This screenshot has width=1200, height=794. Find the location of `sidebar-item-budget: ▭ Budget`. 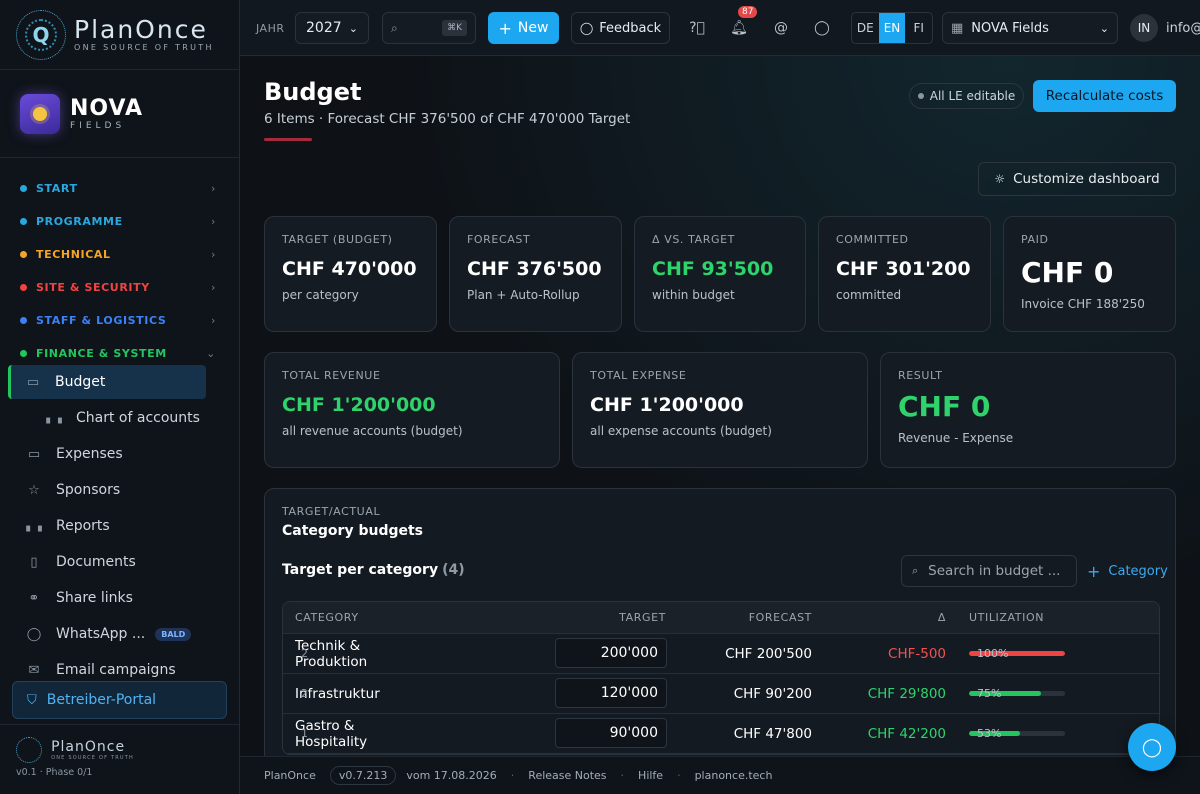

sidebar-item-budget: ▭ Budget is located at coordinates (107, 382).